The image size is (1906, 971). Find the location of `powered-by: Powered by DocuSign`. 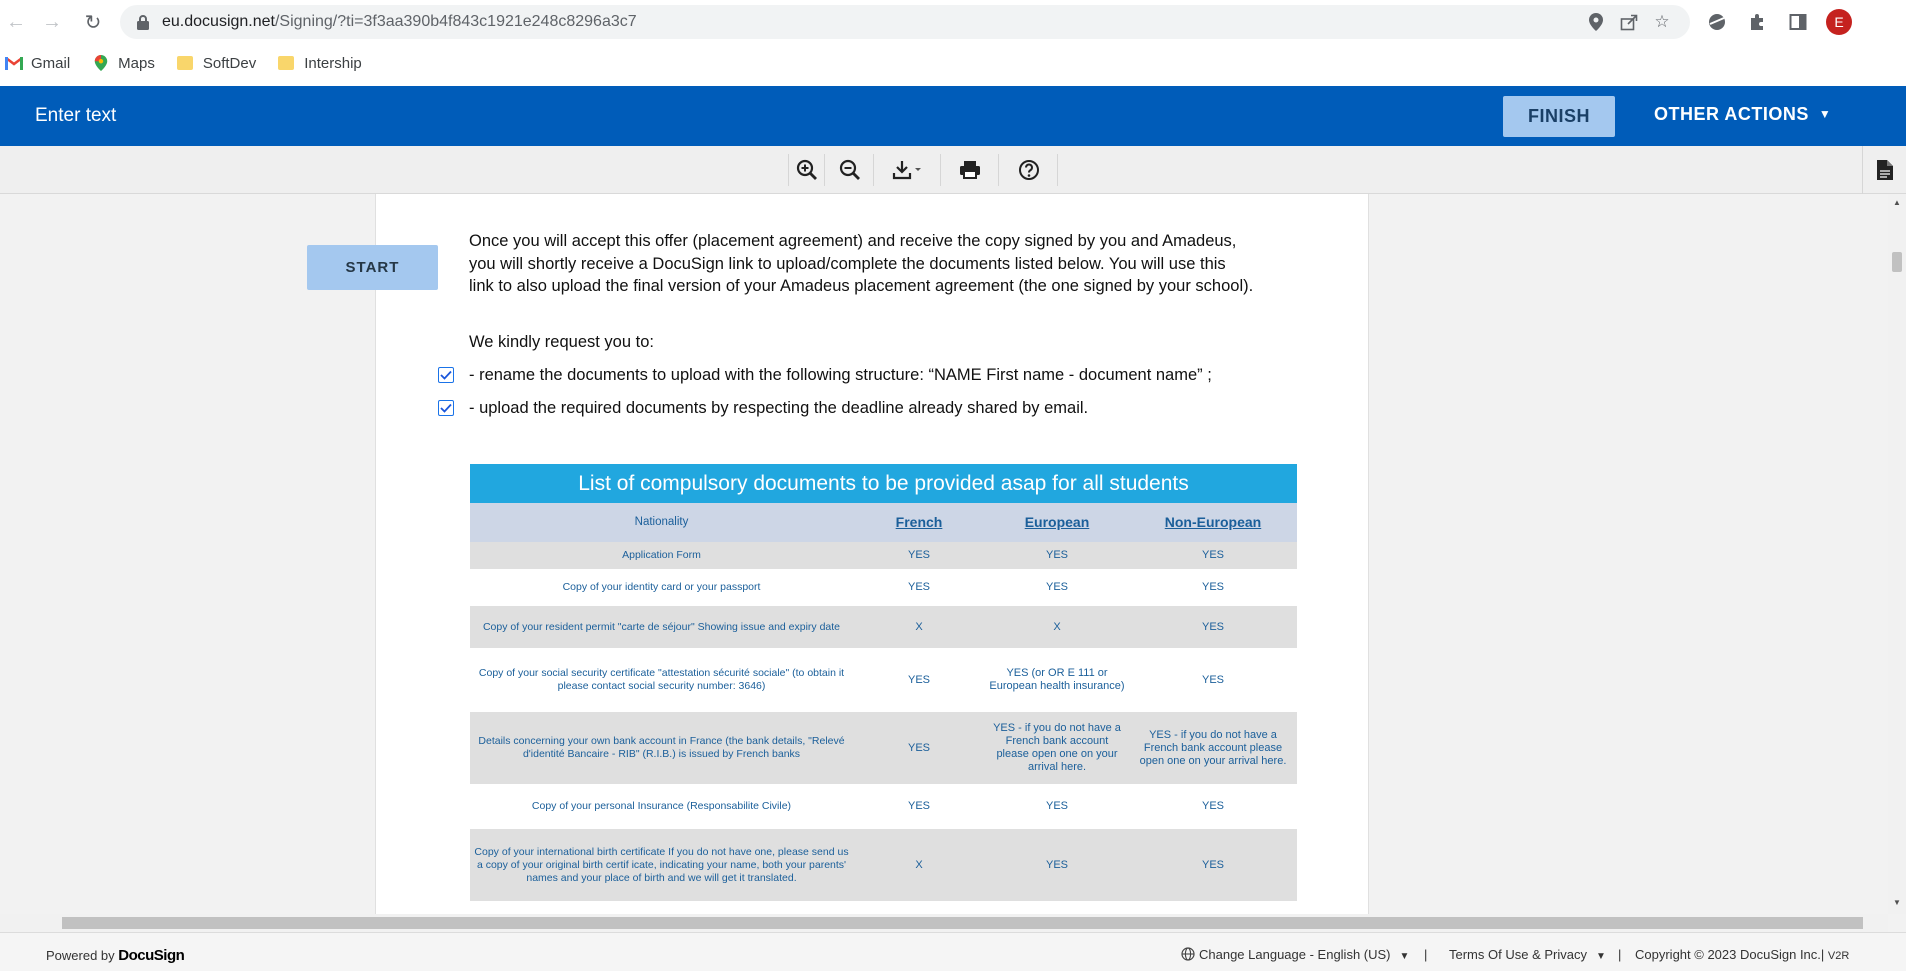

powered-by: Powered by DocuSign is located at coordinates (115, 955).